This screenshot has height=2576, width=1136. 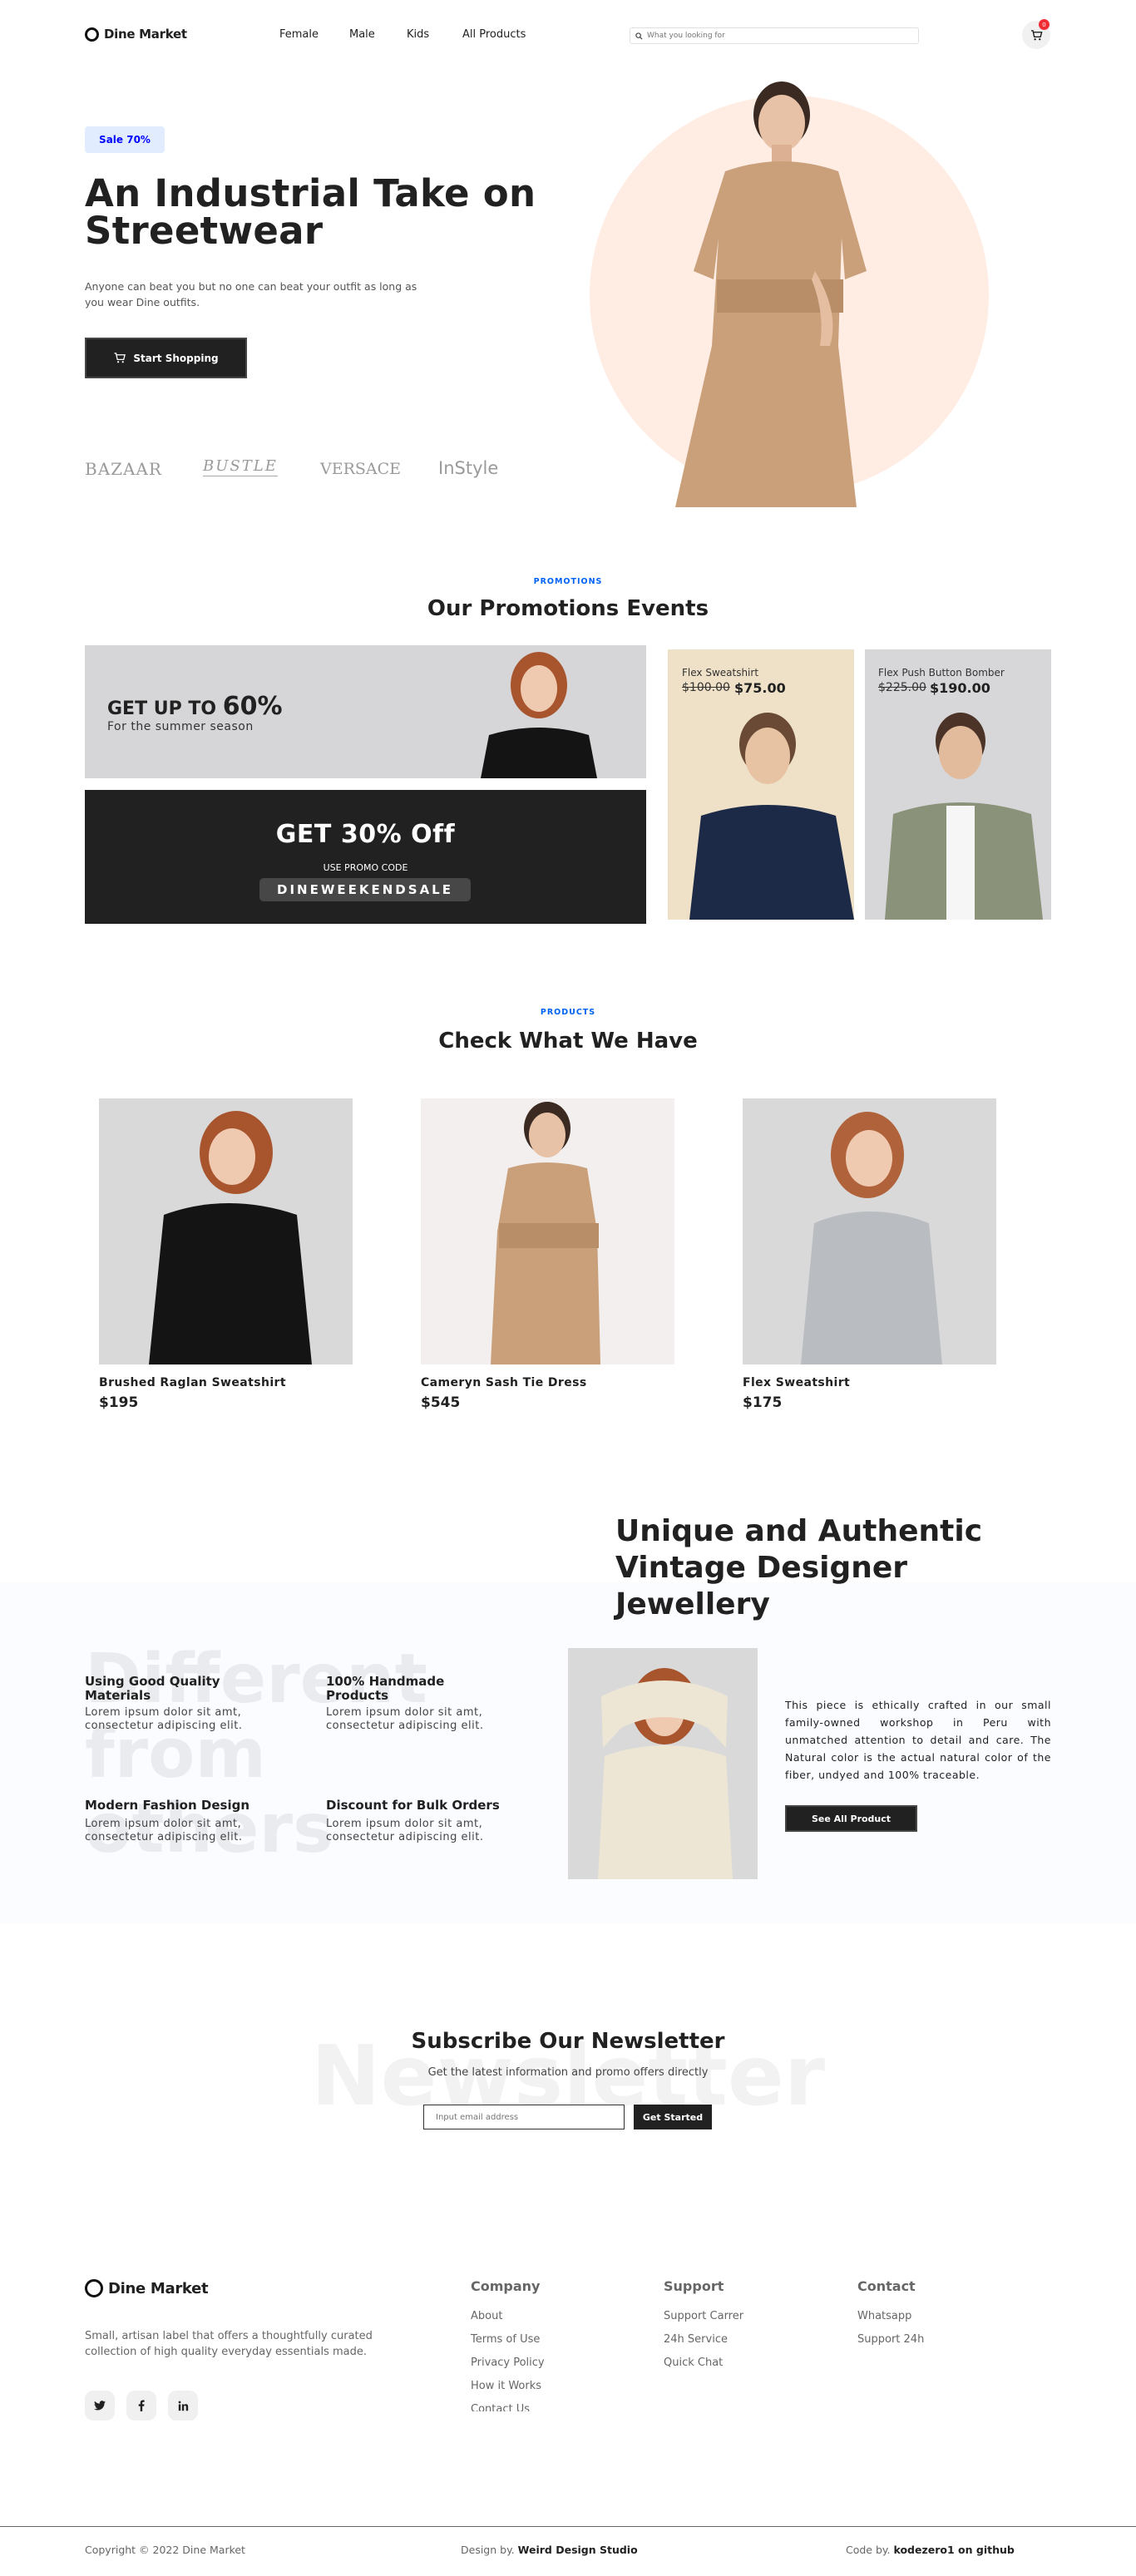 I want to click on footer-link-whatsapp: Whatsapp, so click(x=890, y=2316).